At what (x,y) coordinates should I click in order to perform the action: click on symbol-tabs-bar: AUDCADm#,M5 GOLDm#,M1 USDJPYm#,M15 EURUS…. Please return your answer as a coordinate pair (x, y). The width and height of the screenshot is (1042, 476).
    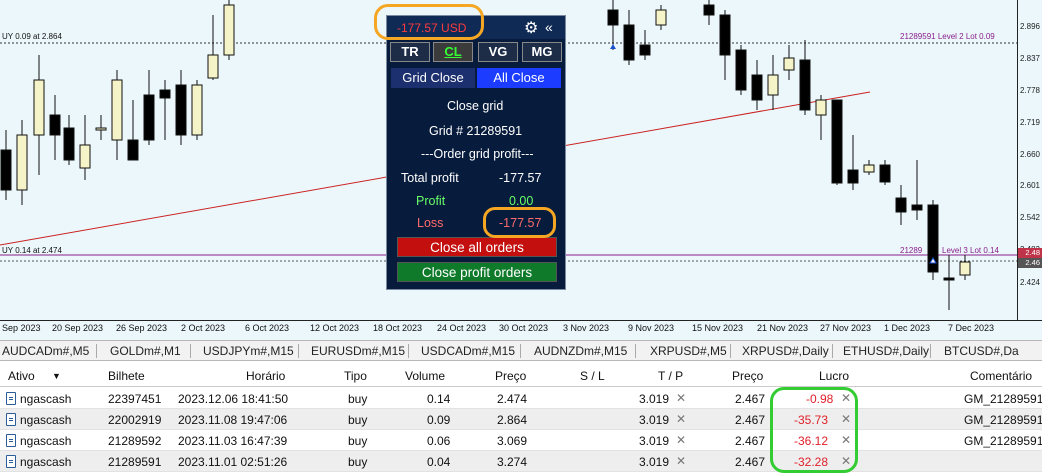
    Looking at the image, I should click on (521, 350).